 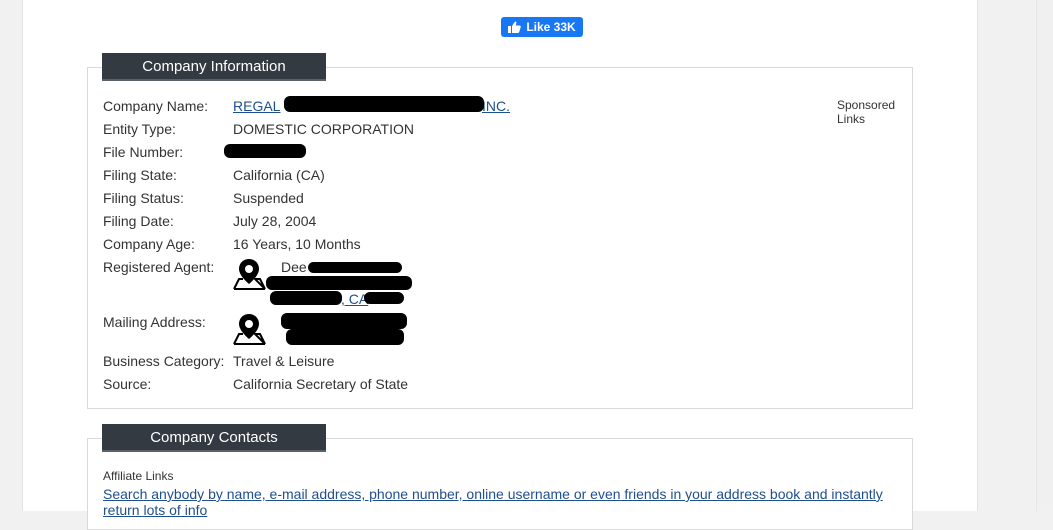 What do you see at coordinates (256, 106) in the screenshot?
I see `company-name-link-start: REGAL` at bounding box center [256, 106].